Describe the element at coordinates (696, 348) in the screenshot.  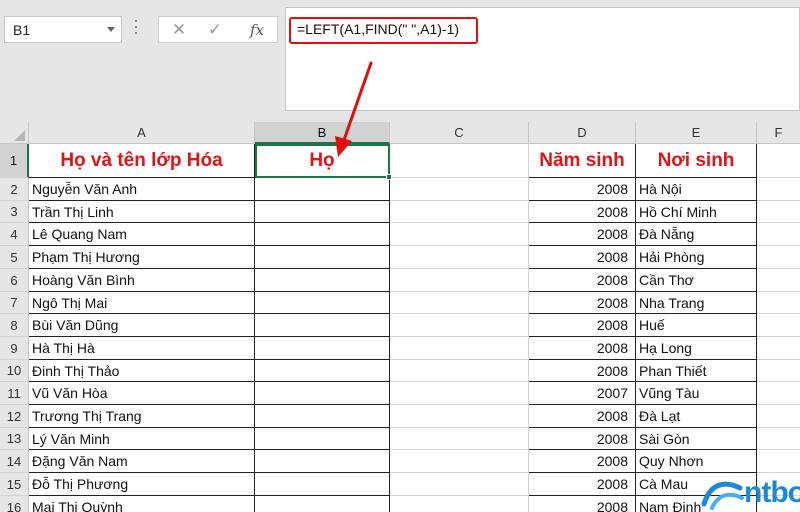
I see `cell-birthplace: Hạ Long` at that location.